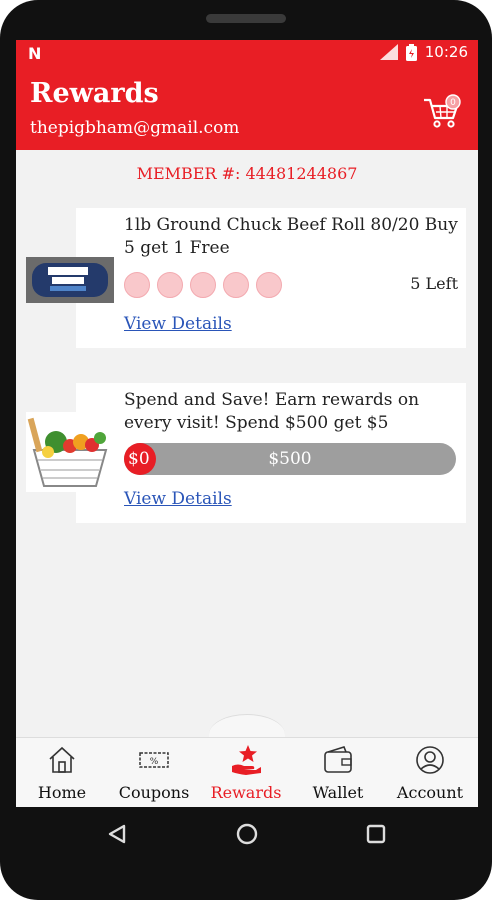  What do you see at coordinates (135, 128) in the screenshot?
I see `user-email: thepigbham@gmail.com` at bounding box center [135, 128].